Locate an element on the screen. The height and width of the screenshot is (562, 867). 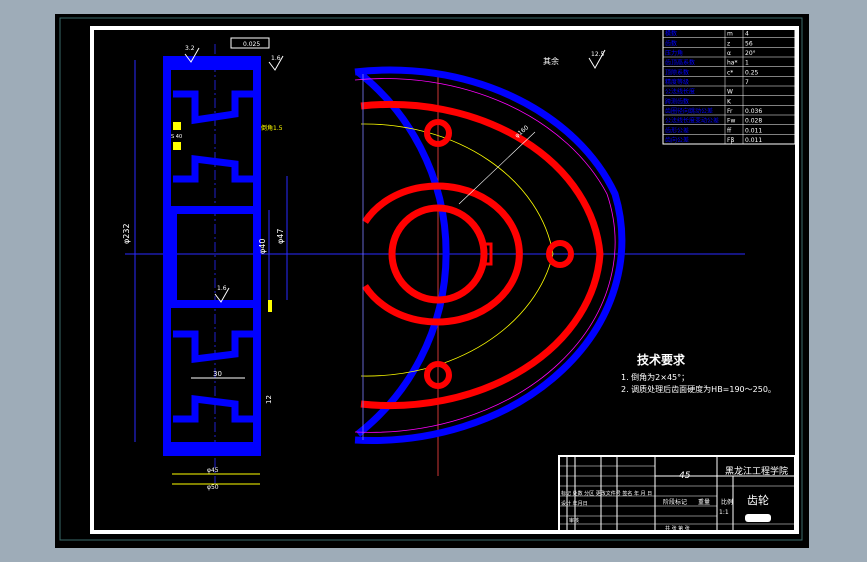
dim-bottom-1-text: φ45 is located at coordinates (213, 470).